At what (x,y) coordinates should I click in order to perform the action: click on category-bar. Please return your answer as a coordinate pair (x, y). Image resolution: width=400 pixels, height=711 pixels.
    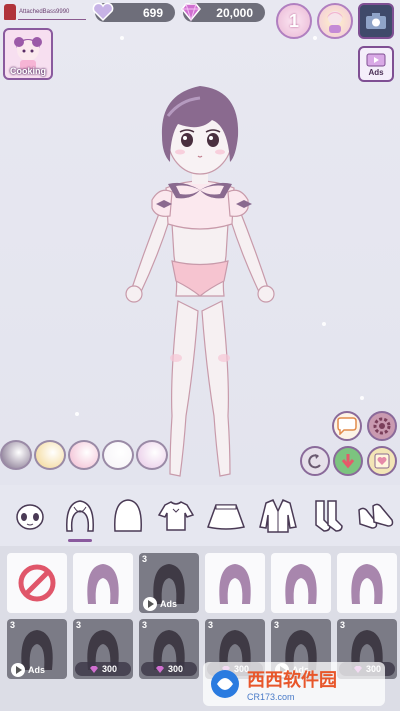
    Looking at the image, I should click on (200, 518).